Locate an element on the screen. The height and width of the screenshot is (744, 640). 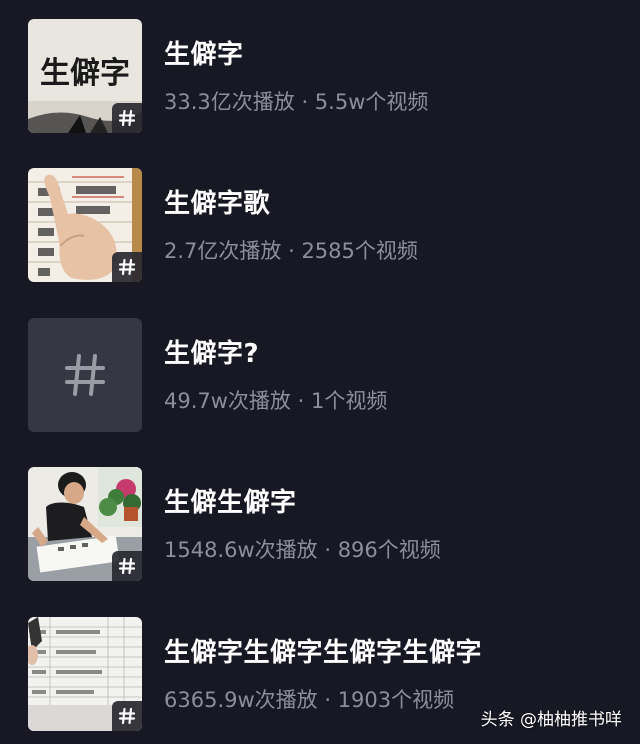
play-count: 33.3亿次播放 is located at coordinates (229, 102).